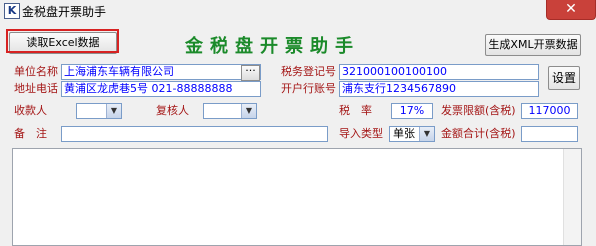 The image size is (596, 246). What do you see at coordinates (230, 111) in the screenshot?
I see `reviewer-select: ▼` at bounding box center [230, 111].